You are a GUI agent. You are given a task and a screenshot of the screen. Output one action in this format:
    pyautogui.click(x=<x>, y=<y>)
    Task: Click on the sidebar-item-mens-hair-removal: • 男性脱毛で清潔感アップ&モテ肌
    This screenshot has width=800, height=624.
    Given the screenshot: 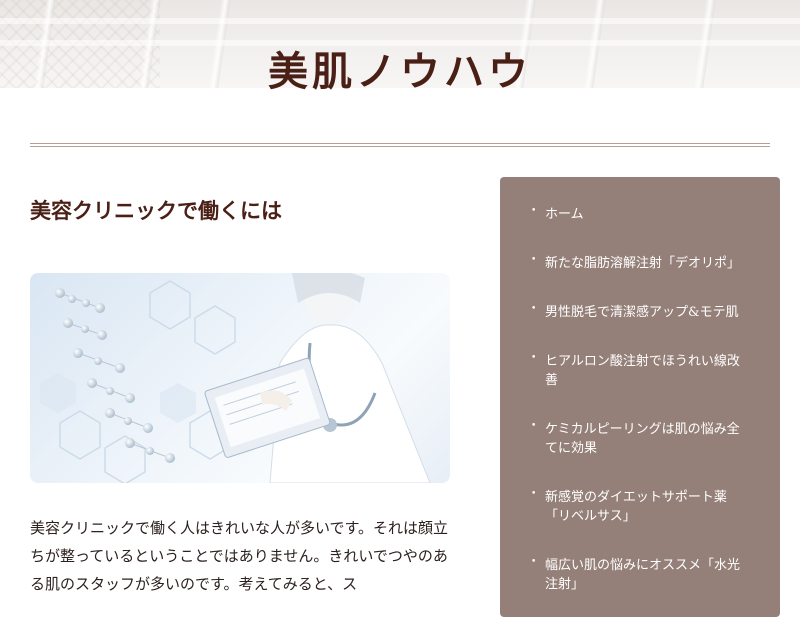 What is the action you would take?
    pyautogui.click(x=640, y=312)
    